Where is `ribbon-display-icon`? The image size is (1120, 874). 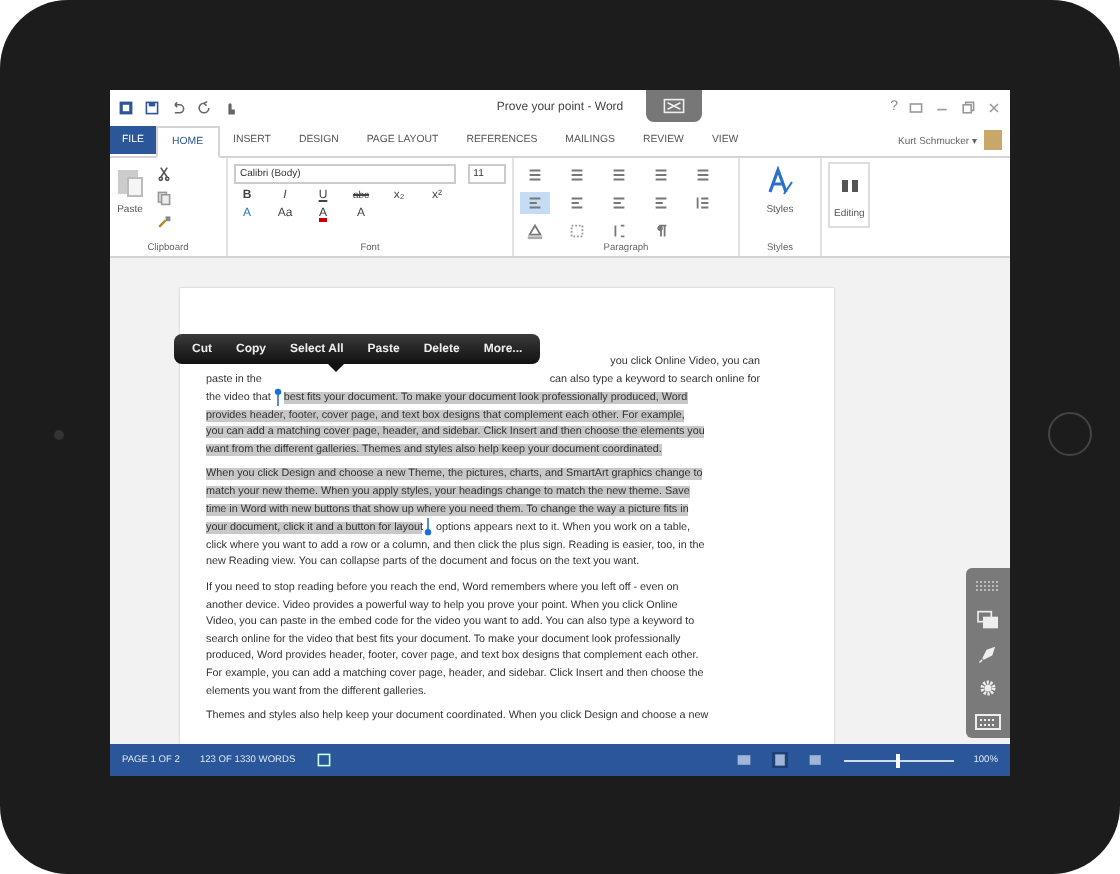 ribbon-display-icon is located at coordinates (916, 107).